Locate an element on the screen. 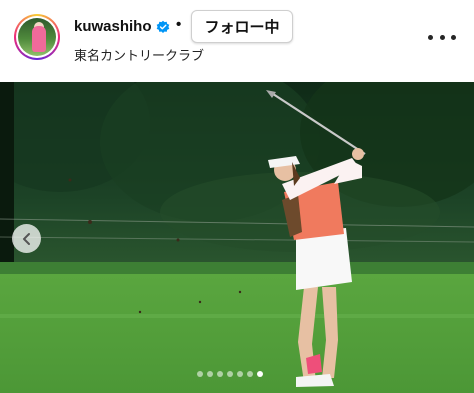 Image resolution: width=474 pixels, height=393 pixels. profile-avatar is located at coordinates (37, 37).